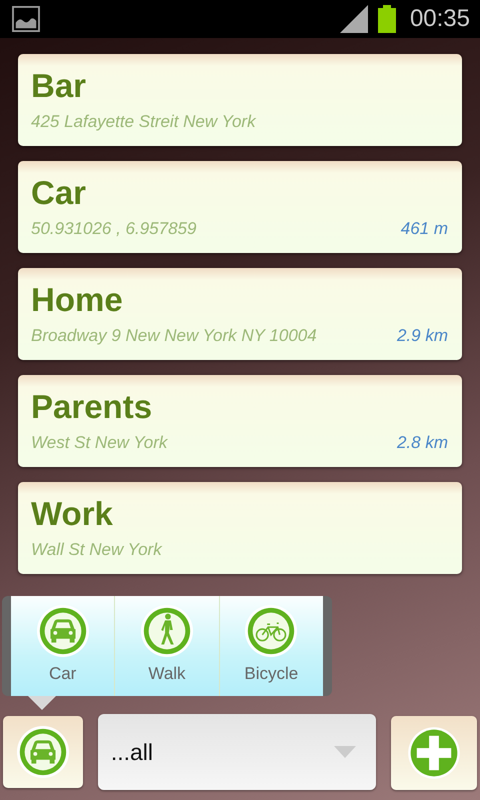 This screenshot has width=480, height=800. Describe the element at coordinates (100, 443) in the screenshot. I see `place-address: West St New York` at that location.